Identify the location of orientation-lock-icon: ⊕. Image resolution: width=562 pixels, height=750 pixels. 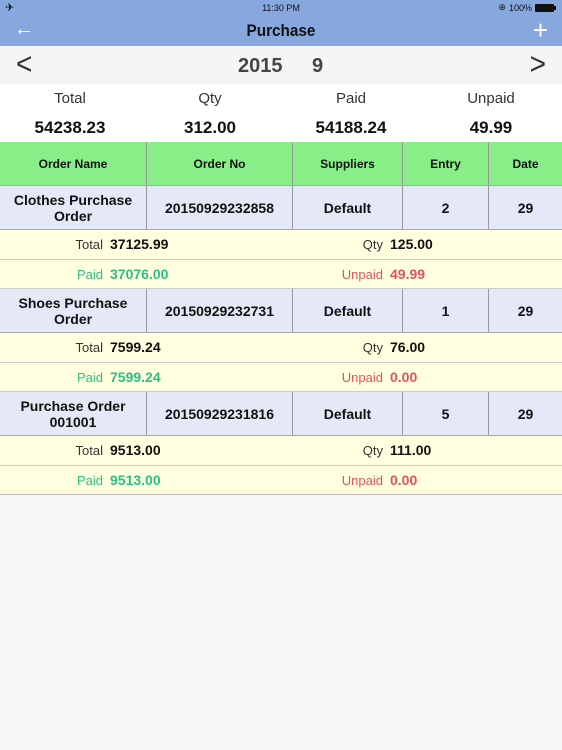
(502, 7).